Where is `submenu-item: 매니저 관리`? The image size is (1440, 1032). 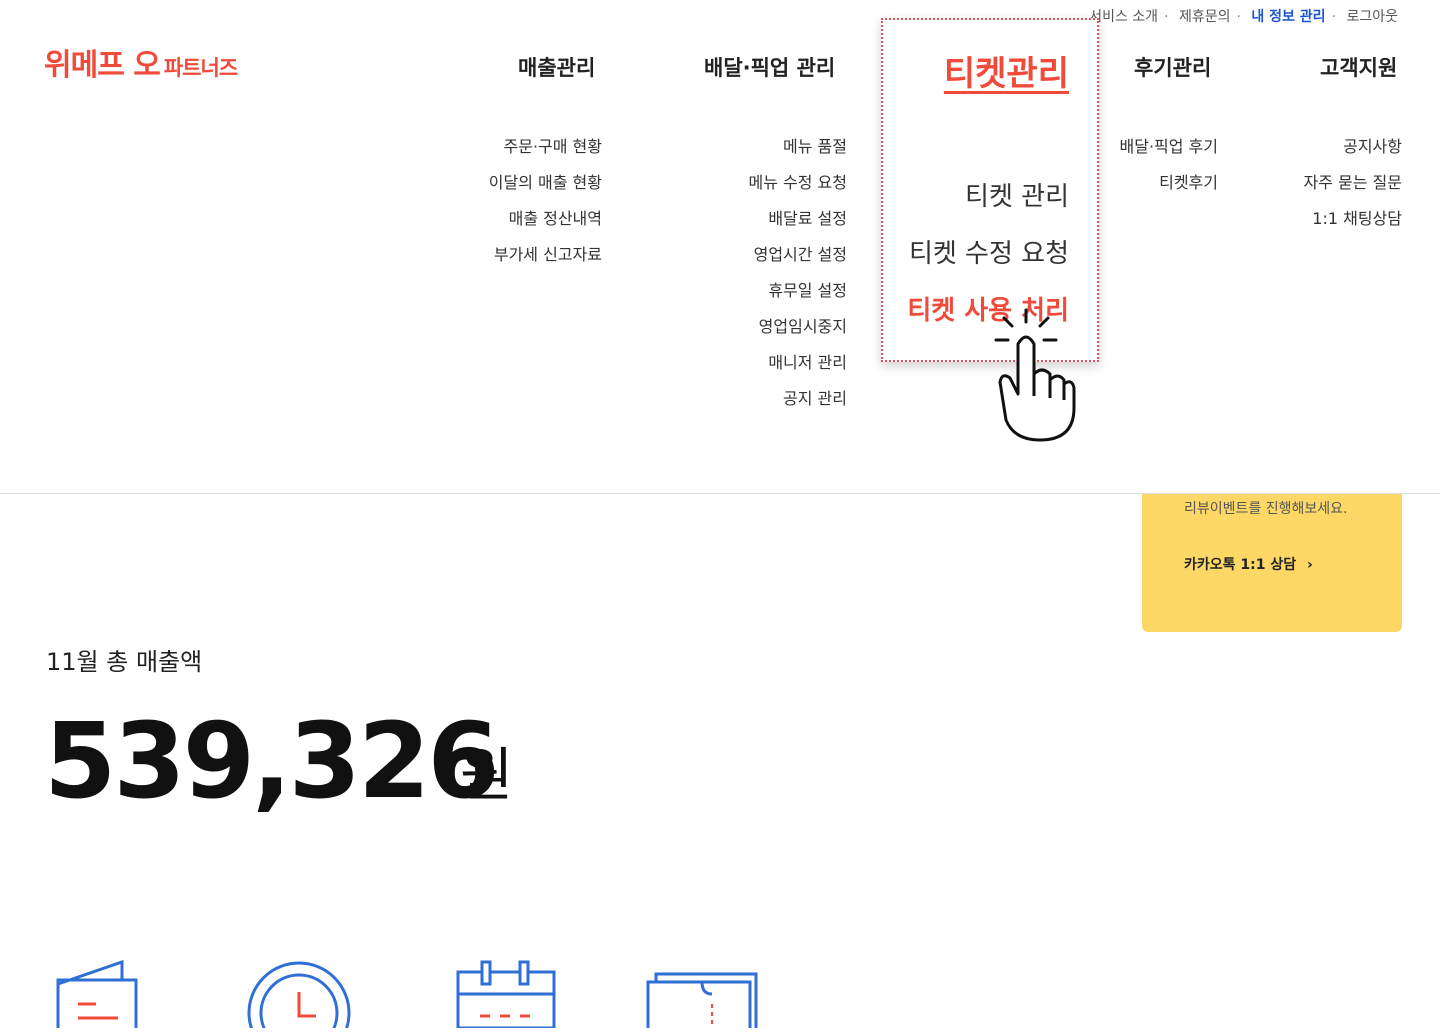 submenu-item: 매니저 관리 is located at coordinates (798, 370).